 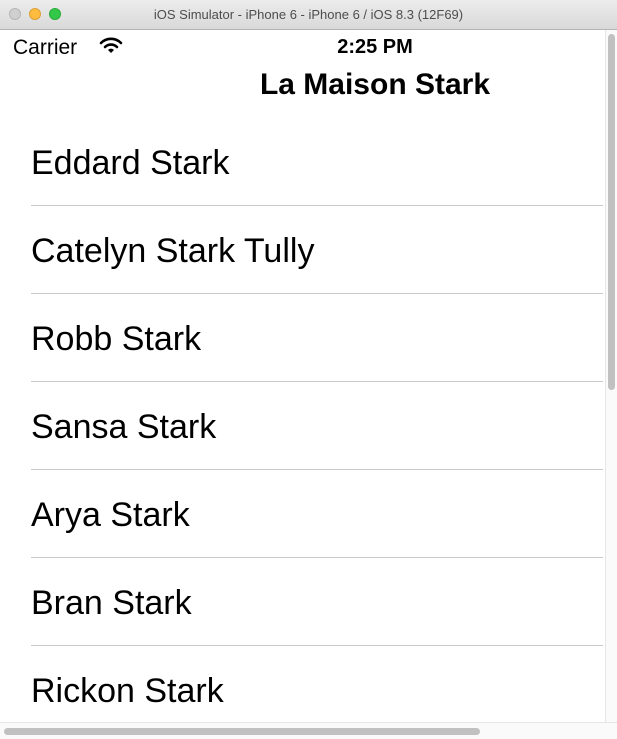 What do you see at coordinates (375, 47) in the screenshot?
I see `status-time: 2:25 PM` at bounding box center [375, 47].